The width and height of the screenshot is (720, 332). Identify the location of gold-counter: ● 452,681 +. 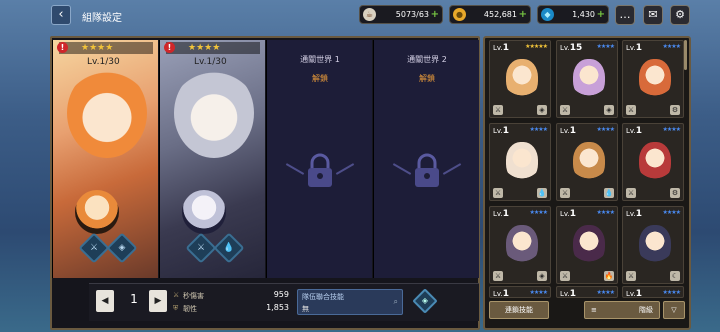
(490, 14).